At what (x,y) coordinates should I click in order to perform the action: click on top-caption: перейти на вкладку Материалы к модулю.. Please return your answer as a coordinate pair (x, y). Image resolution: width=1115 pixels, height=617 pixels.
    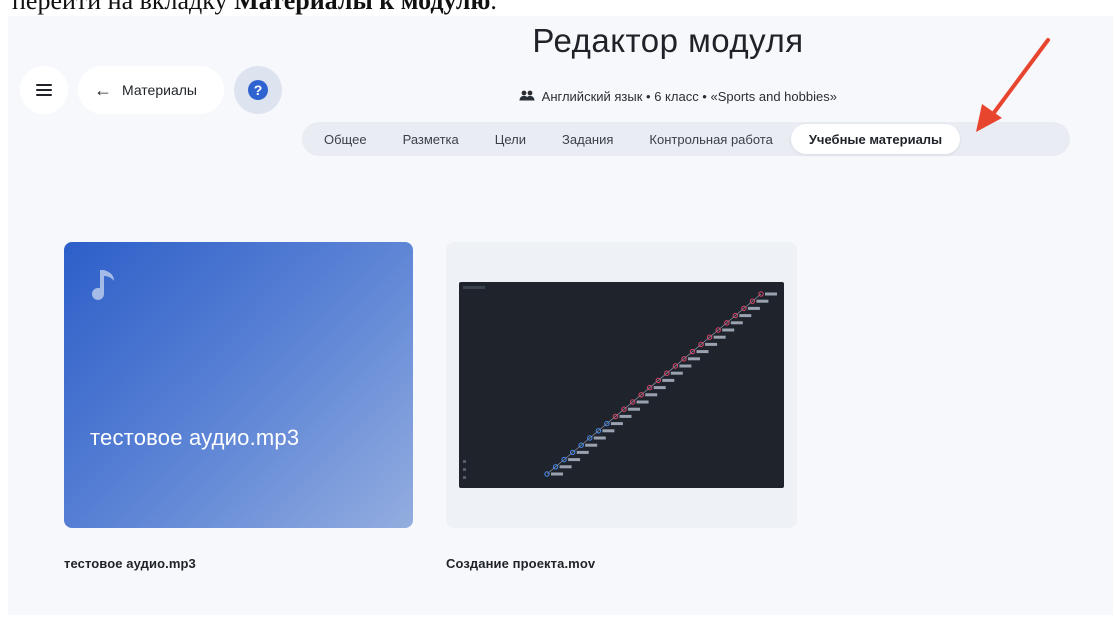
    Looking at the image, I should click on (392, 8).